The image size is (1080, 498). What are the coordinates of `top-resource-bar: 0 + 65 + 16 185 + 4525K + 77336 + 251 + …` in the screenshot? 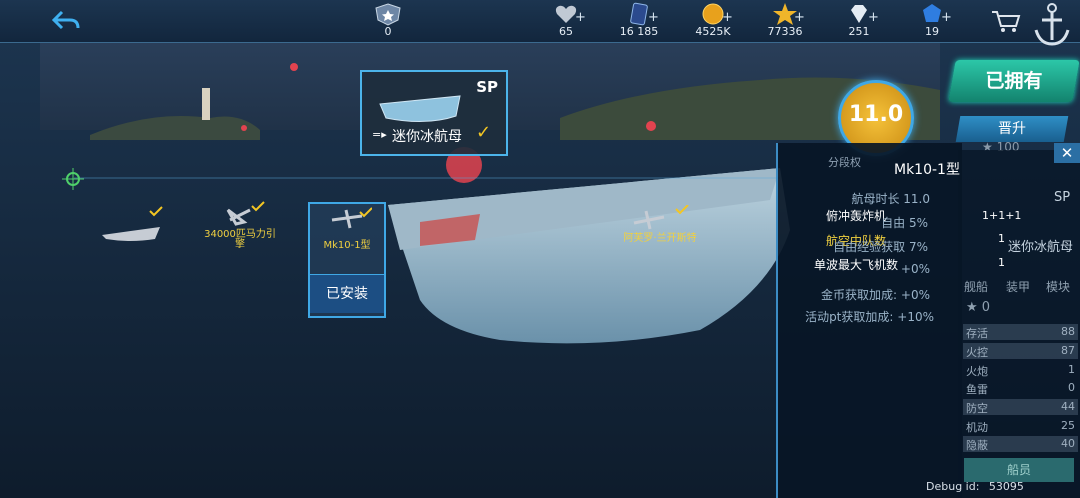 It's located at (540, 23).